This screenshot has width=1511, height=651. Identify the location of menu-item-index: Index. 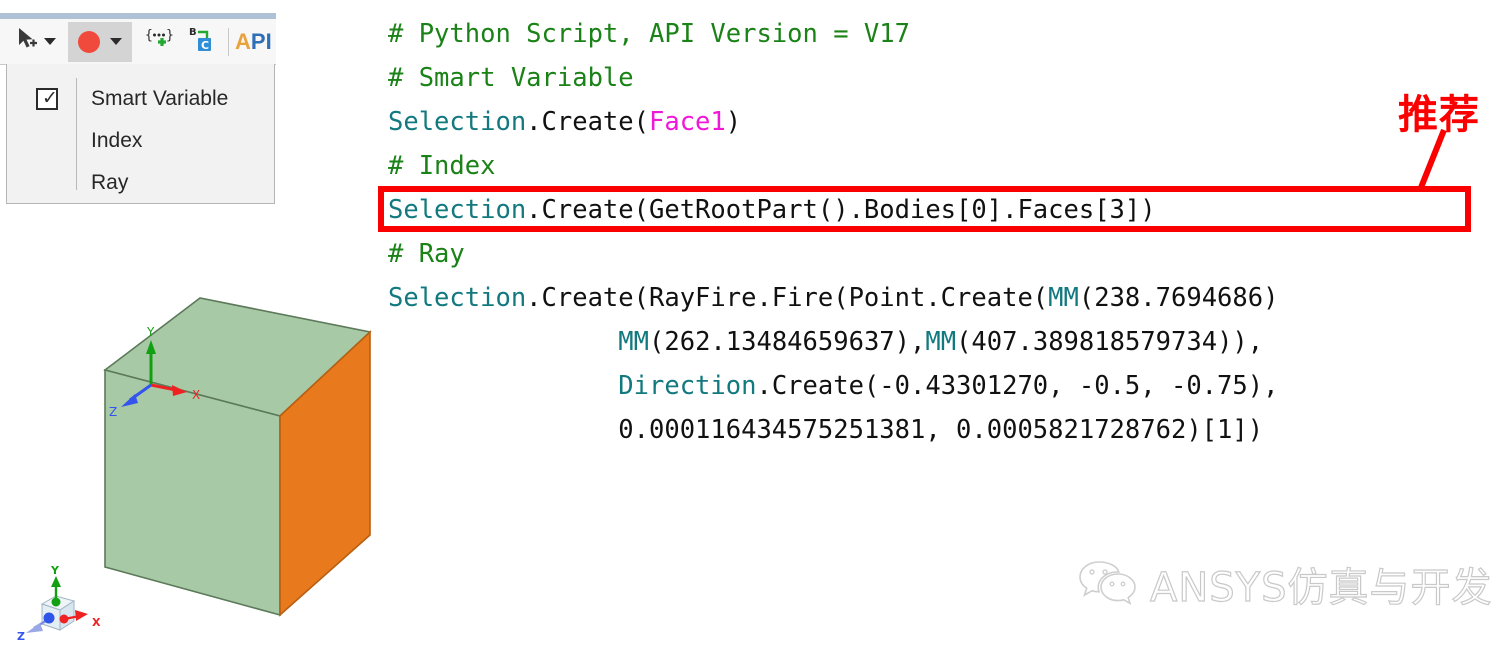
(140, 141).